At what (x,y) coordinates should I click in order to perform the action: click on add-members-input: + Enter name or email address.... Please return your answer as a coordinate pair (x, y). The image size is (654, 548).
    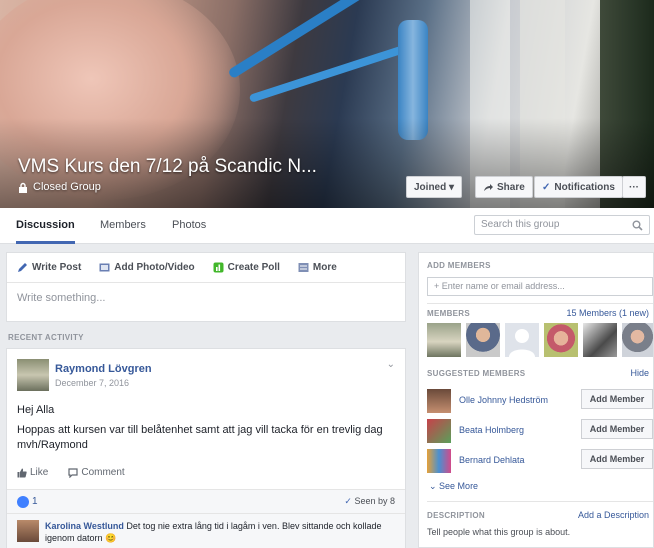
    Looking at the image, I should click on (540, 286).